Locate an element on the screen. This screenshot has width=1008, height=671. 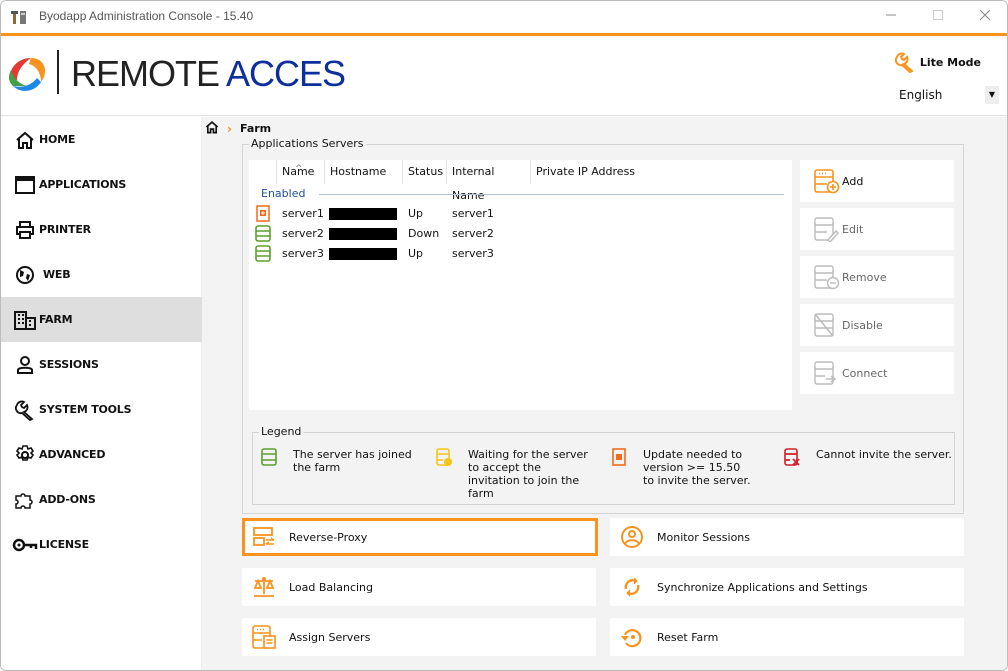
title-bar: Byodapp Administration Console - 15.40 is located at coordinates (504, 17).